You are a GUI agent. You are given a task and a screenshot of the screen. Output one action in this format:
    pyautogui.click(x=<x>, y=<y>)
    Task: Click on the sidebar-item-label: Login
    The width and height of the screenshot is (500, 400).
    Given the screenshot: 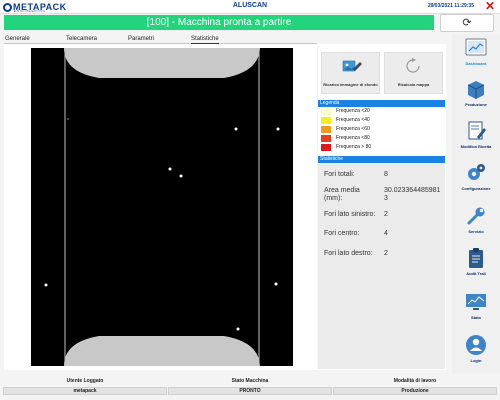 What is the action you would take?
    pyautogui.click(x=476, y=360)
    